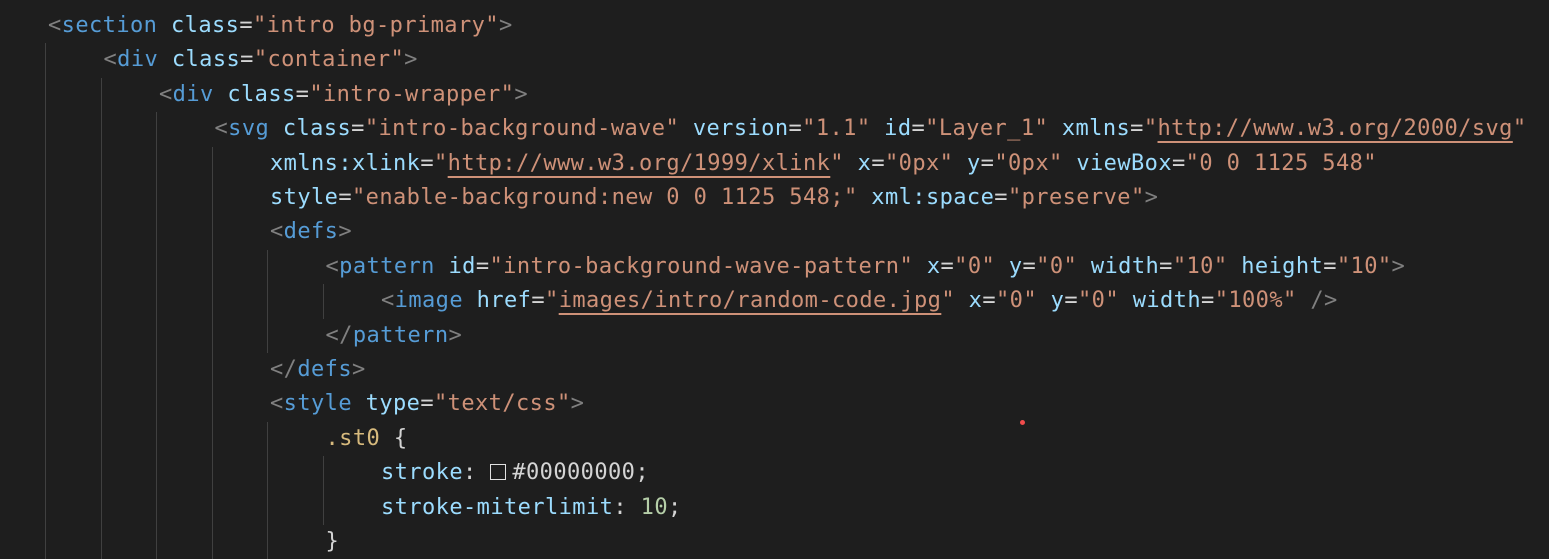 The width and height of the screenshot is (1549, 559). What do you see at coordinates (919, 163) in the screenshot?
I see `string-value: "0px"` at bounding box center [919, 163].